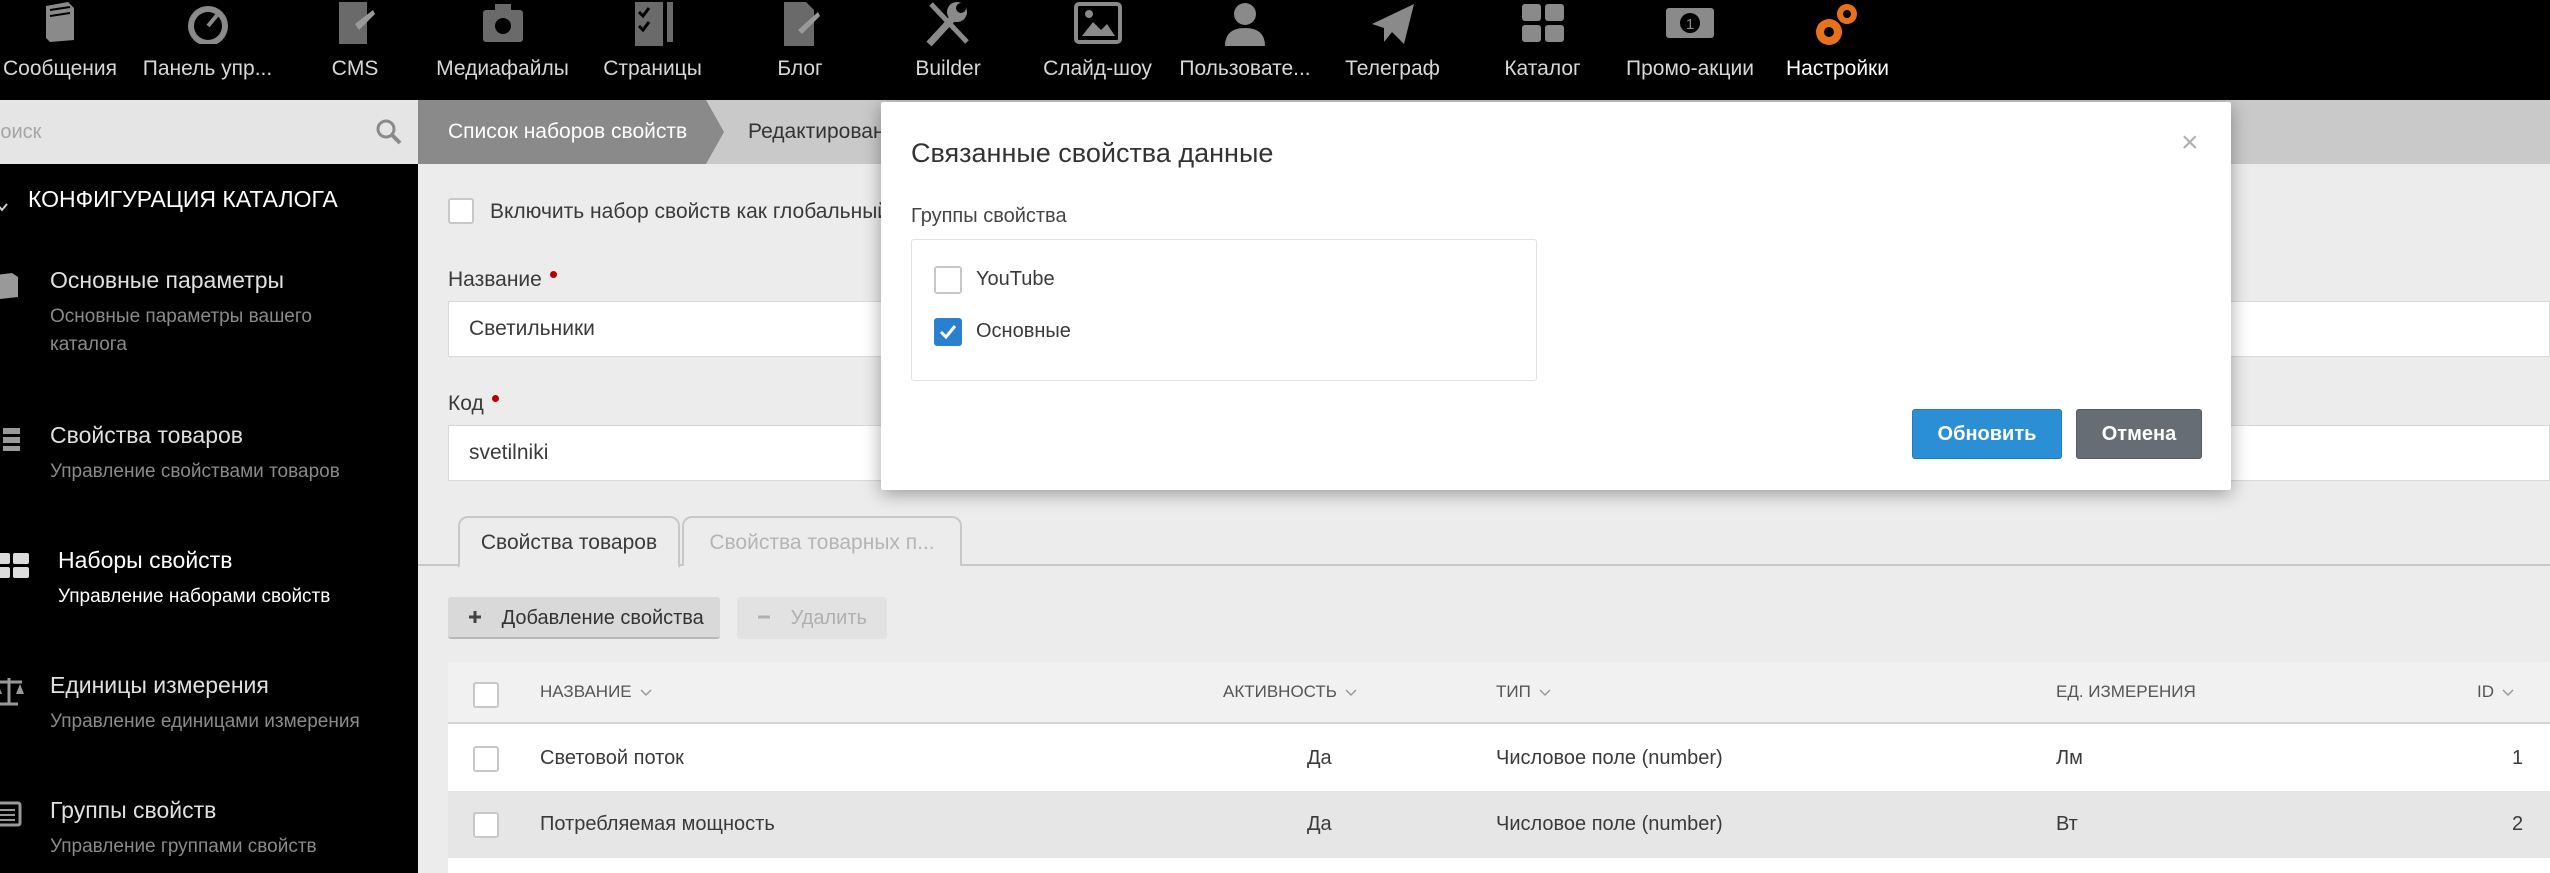 The height and width of the screenshot is (873, 2550). Describe the element at coordinates (502, 68) in the screenshot. I see `nav-label: Медиафайлы` at that location.